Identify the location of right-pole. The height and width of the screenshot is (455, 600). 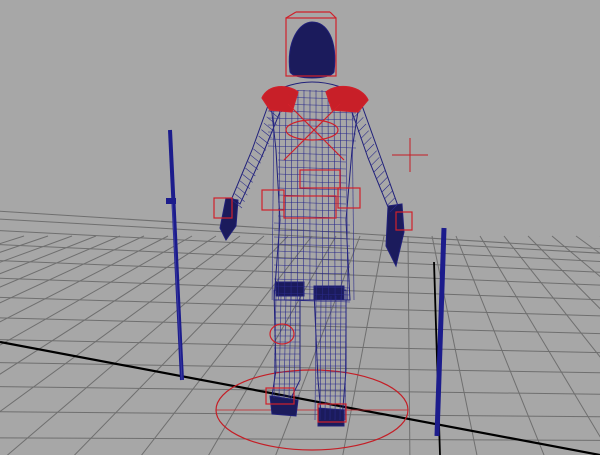
(440, 332).